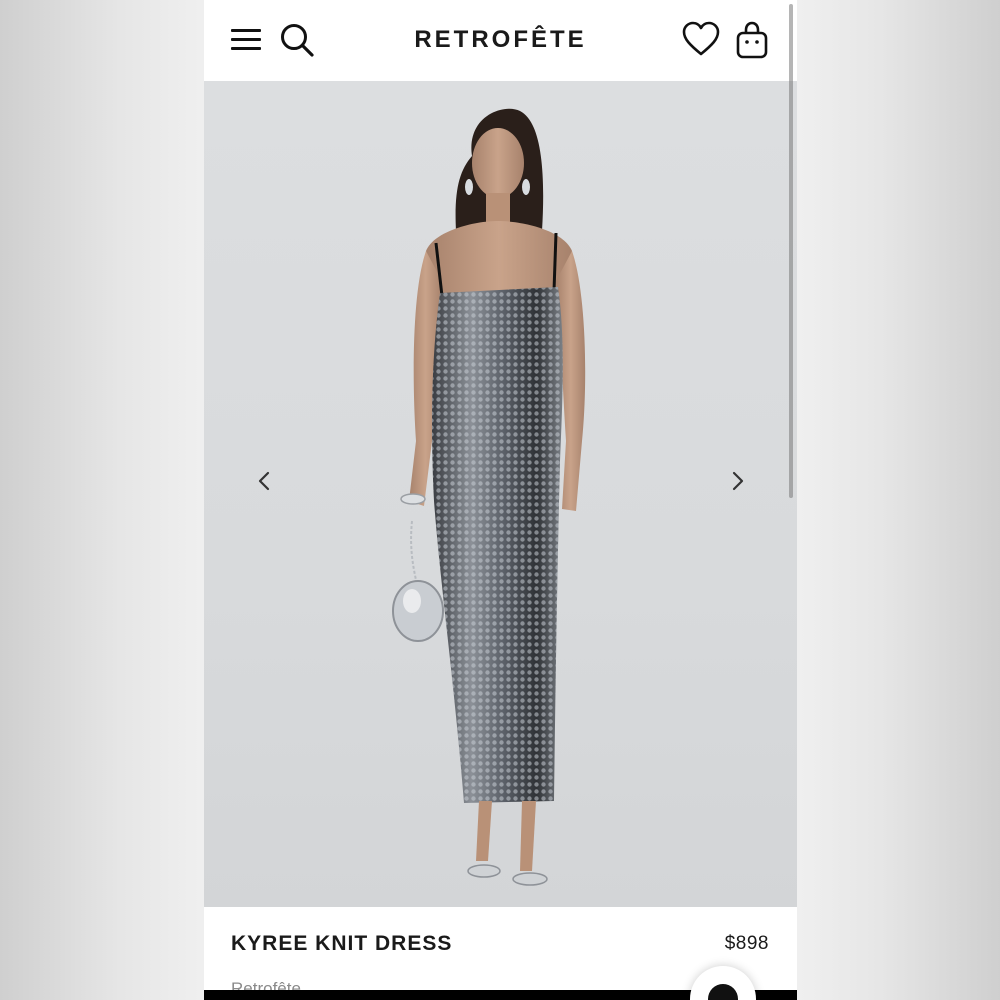  Describe the element at coordinates (264, 481) in the screenshot. I see `chevron-left-icon` at that location.